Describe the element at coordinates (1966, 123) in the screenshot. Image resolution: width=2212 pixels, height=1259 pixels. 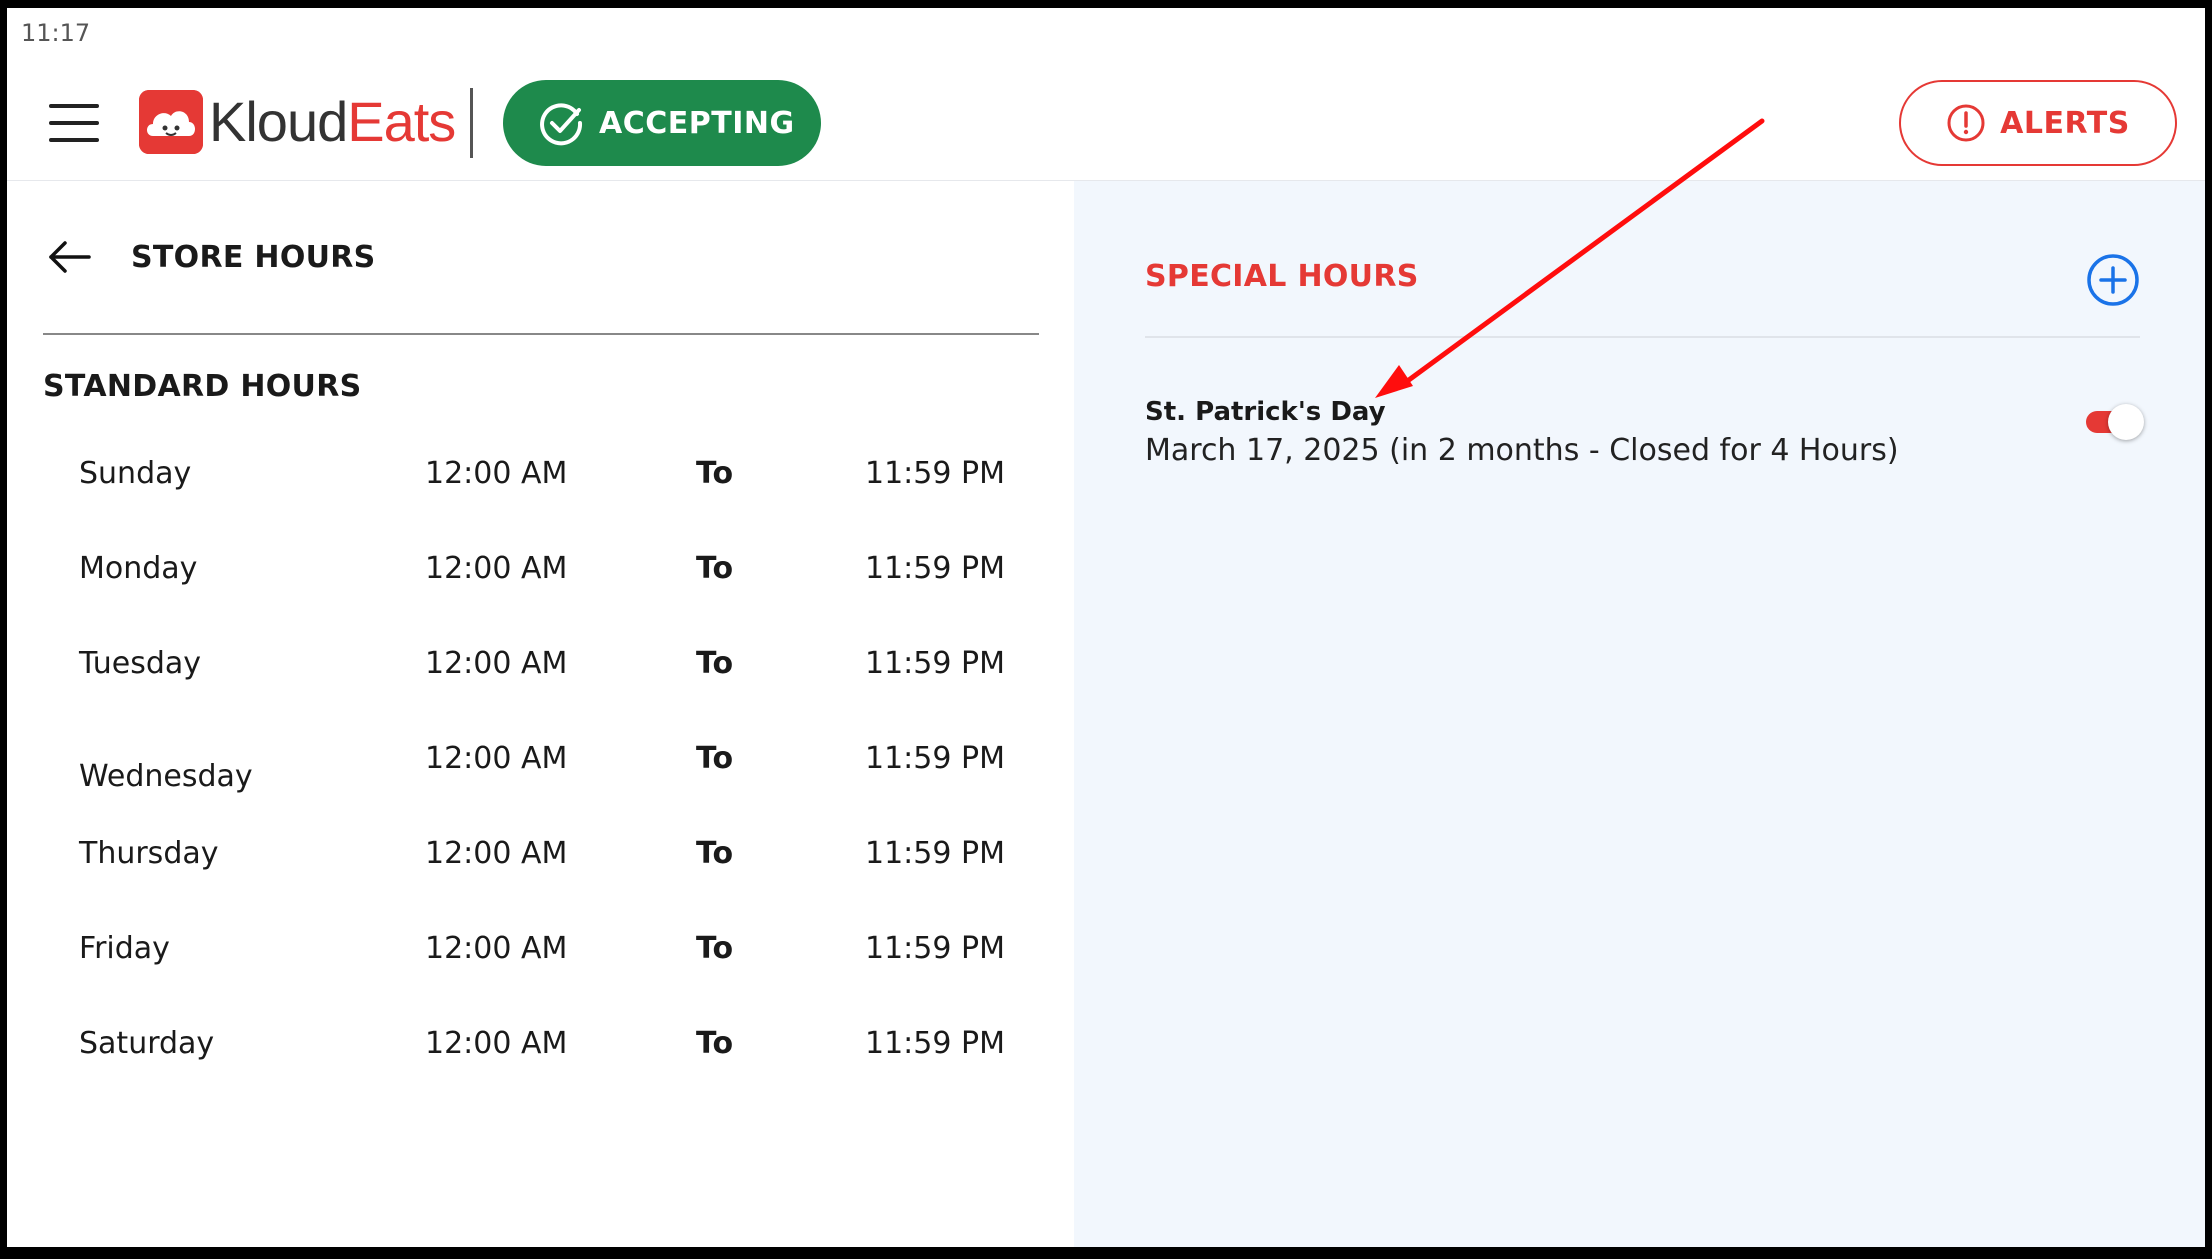
I see `exclamation-circle-icon` at that location.